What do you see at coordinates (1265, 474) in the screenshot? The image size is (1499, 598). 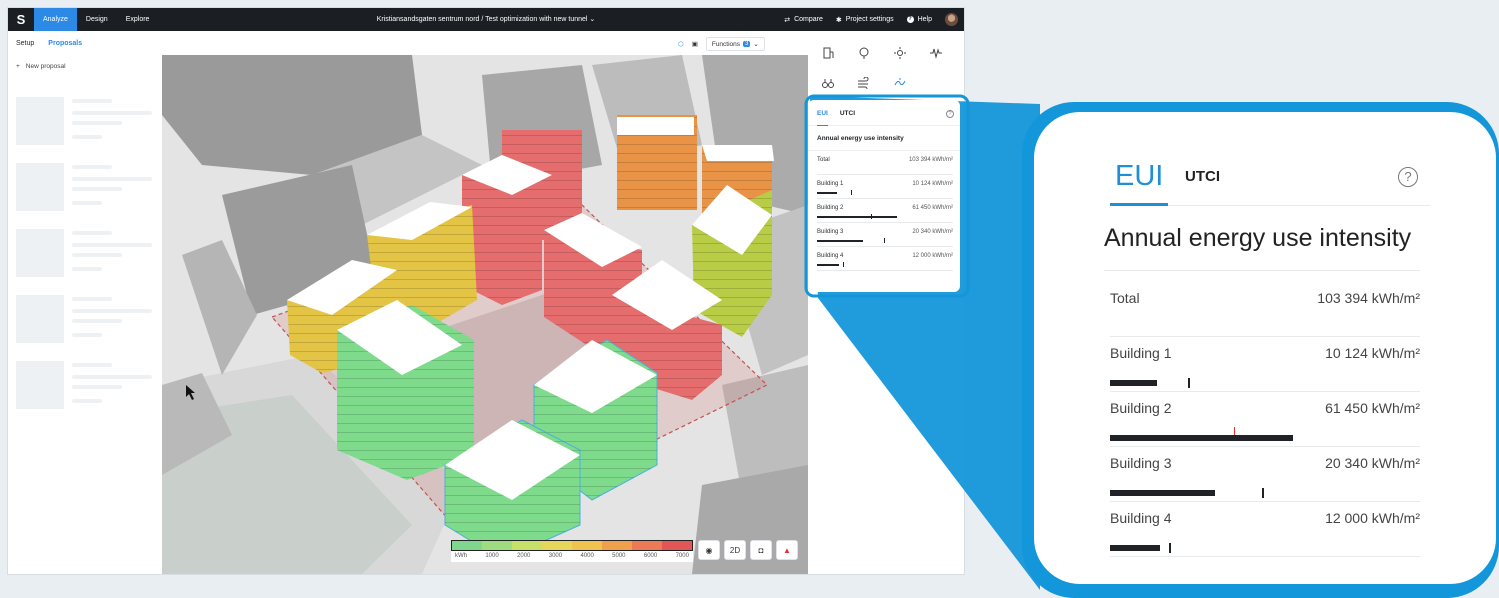 I see `zoomed-building-row: Building 3 20 340 kWh/m²` at bounding box center [1265, 474].